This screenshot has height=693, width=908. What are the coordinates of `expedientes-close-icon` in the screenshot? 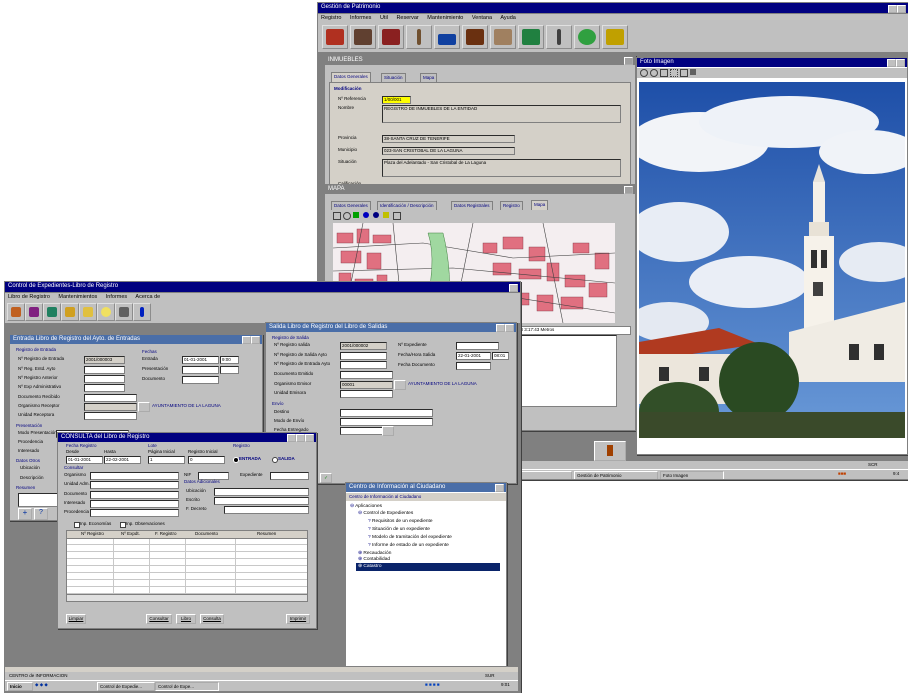 It's located at (513, 288).